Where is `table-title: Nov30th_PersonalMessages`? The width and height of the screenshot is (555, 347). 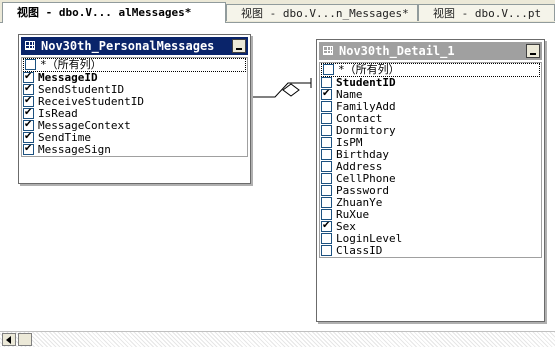 table-title: Nov30th_PersonalMessages is located at coordinates (128, 46).